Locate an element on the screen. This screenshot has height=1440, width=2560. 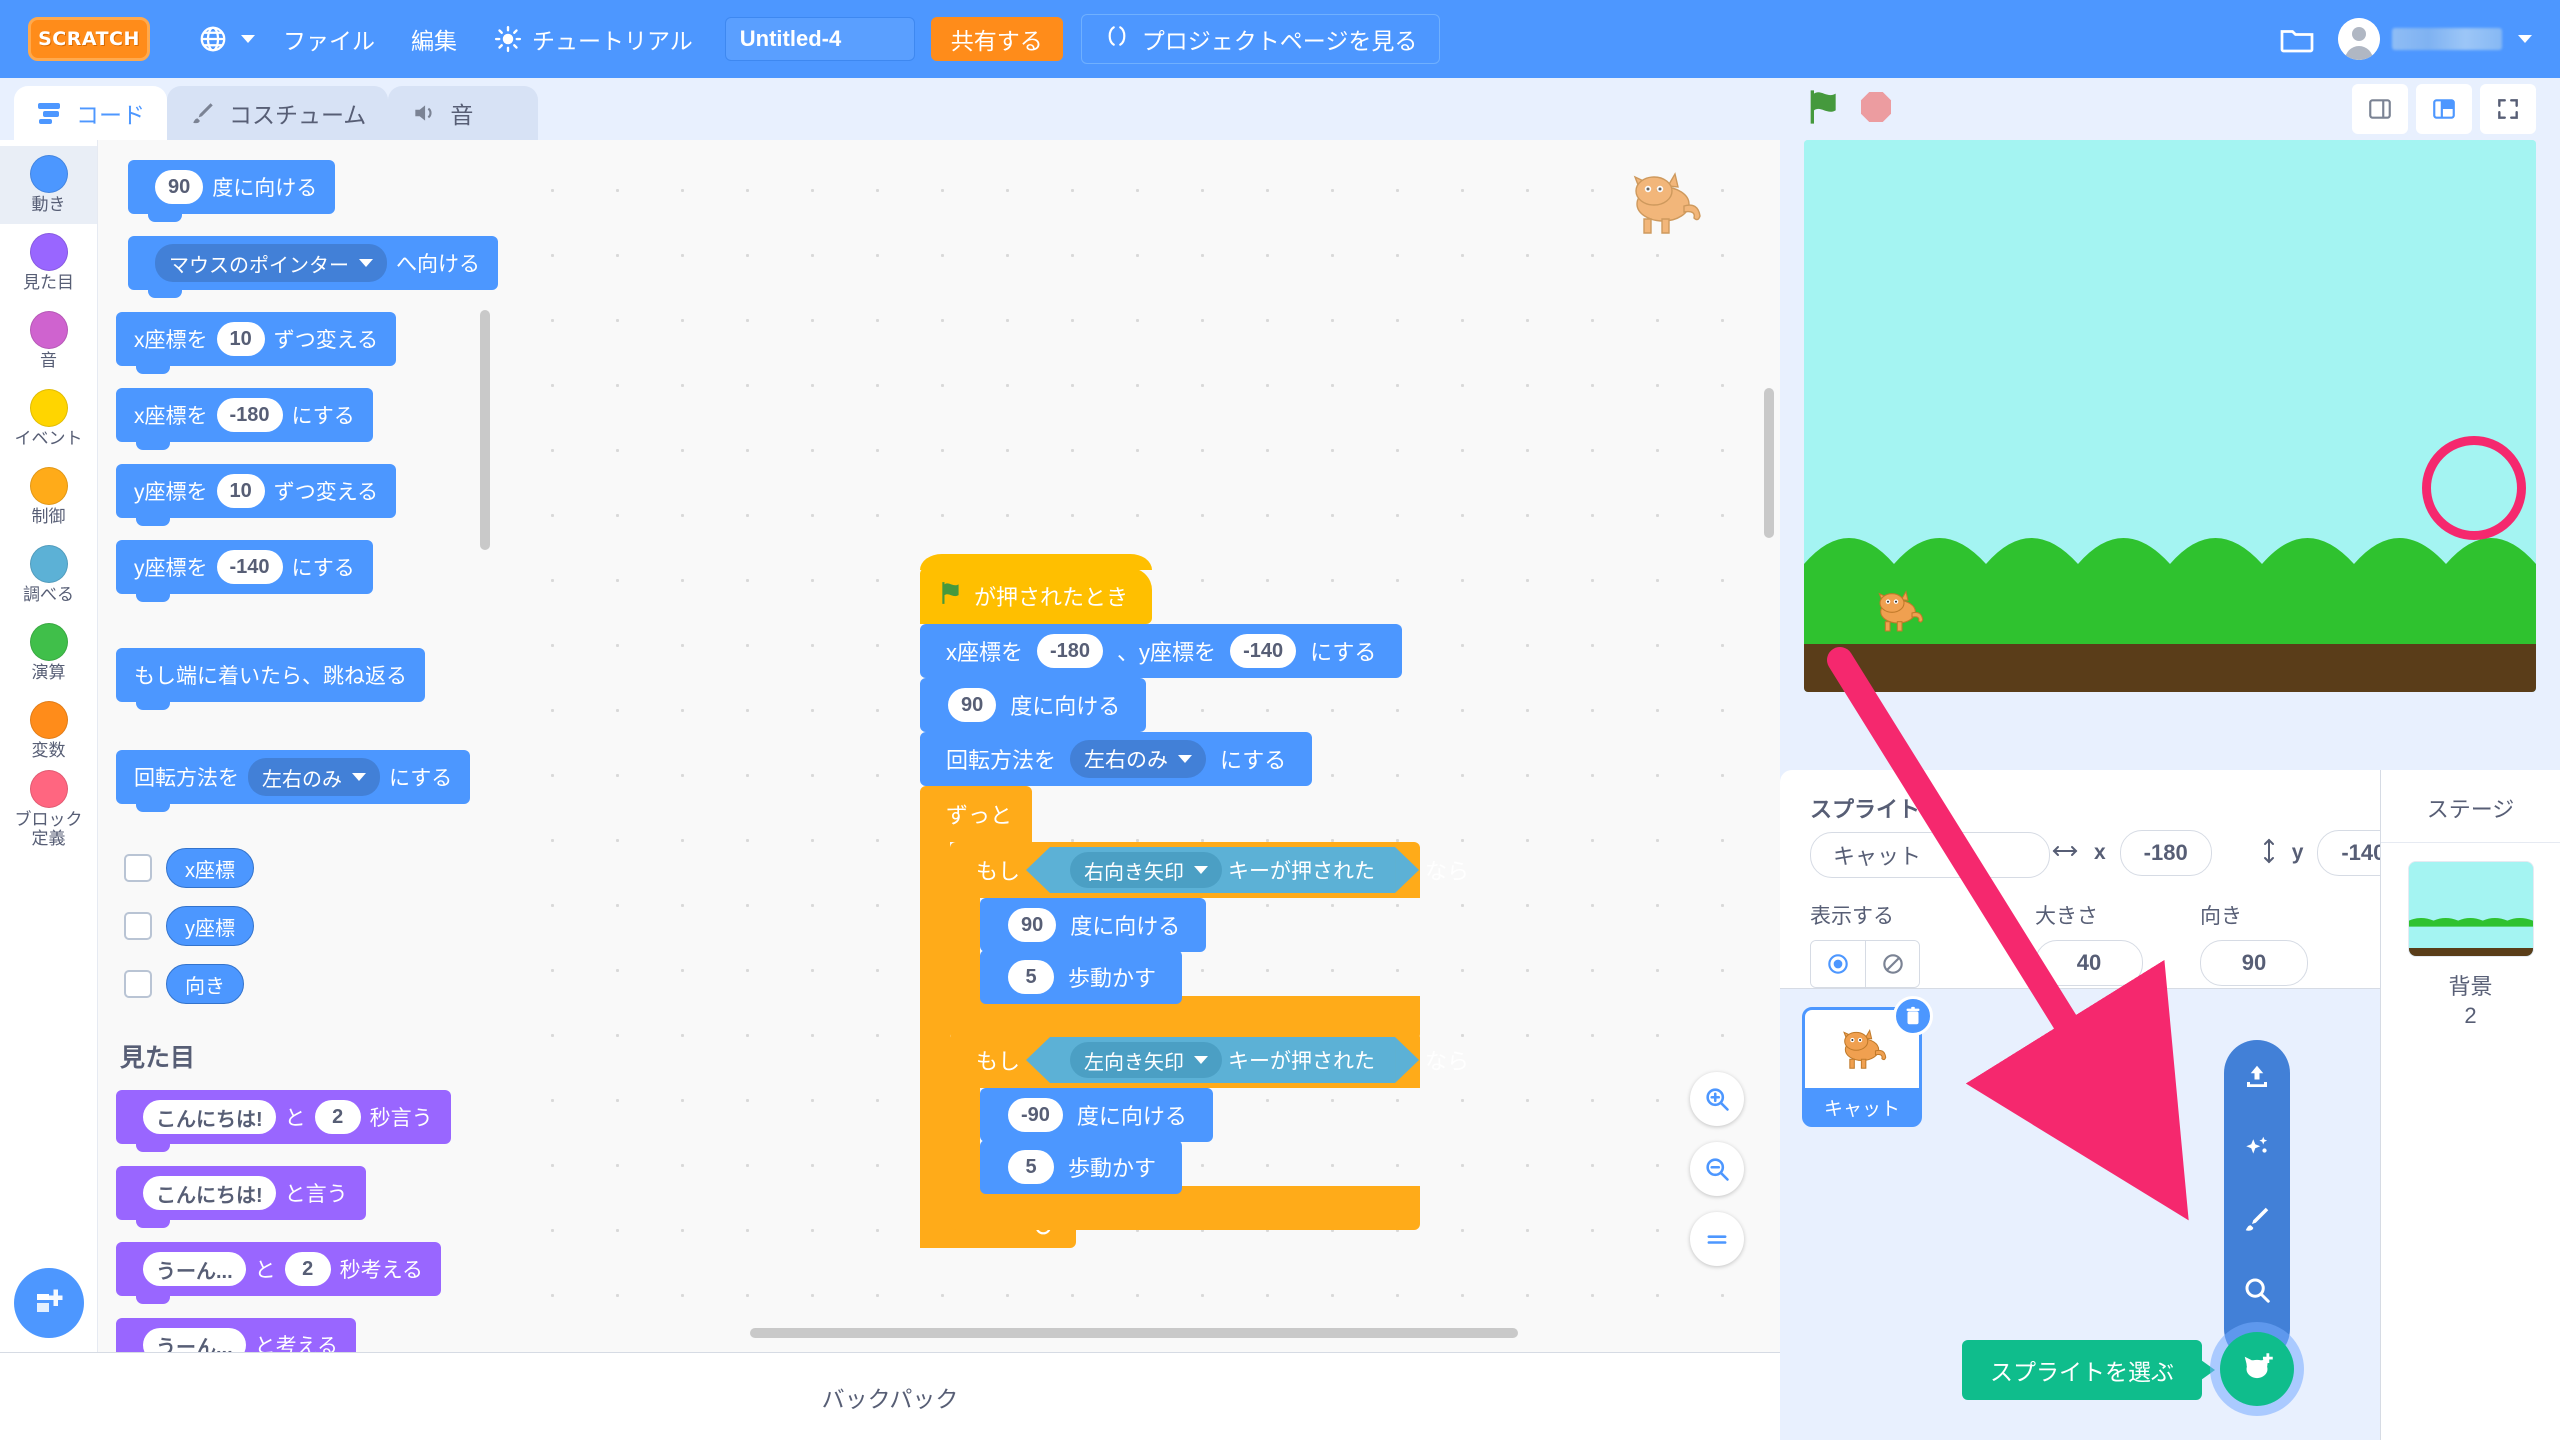
palette-block-dropdown: 左右のみ is located at coordinates (314, 777).